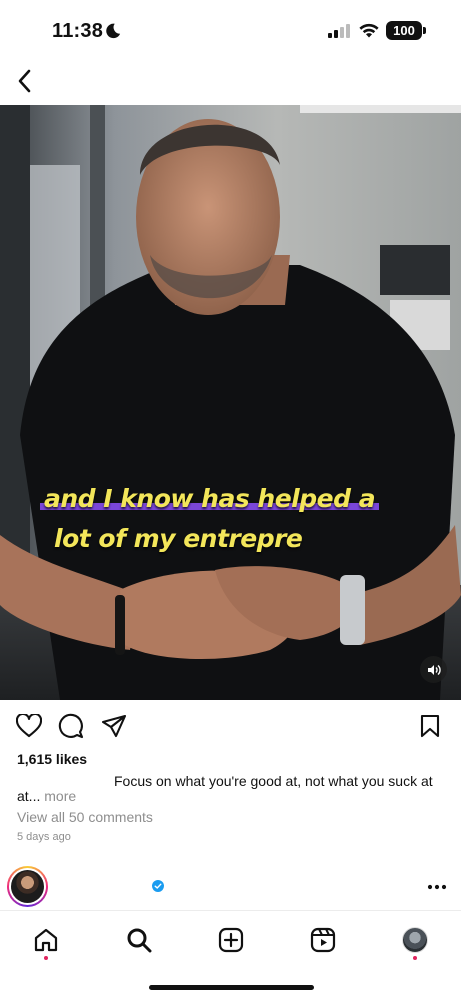 This screenshot has height=1000, width=461. I want to click on share-icon, so click(114, 726).